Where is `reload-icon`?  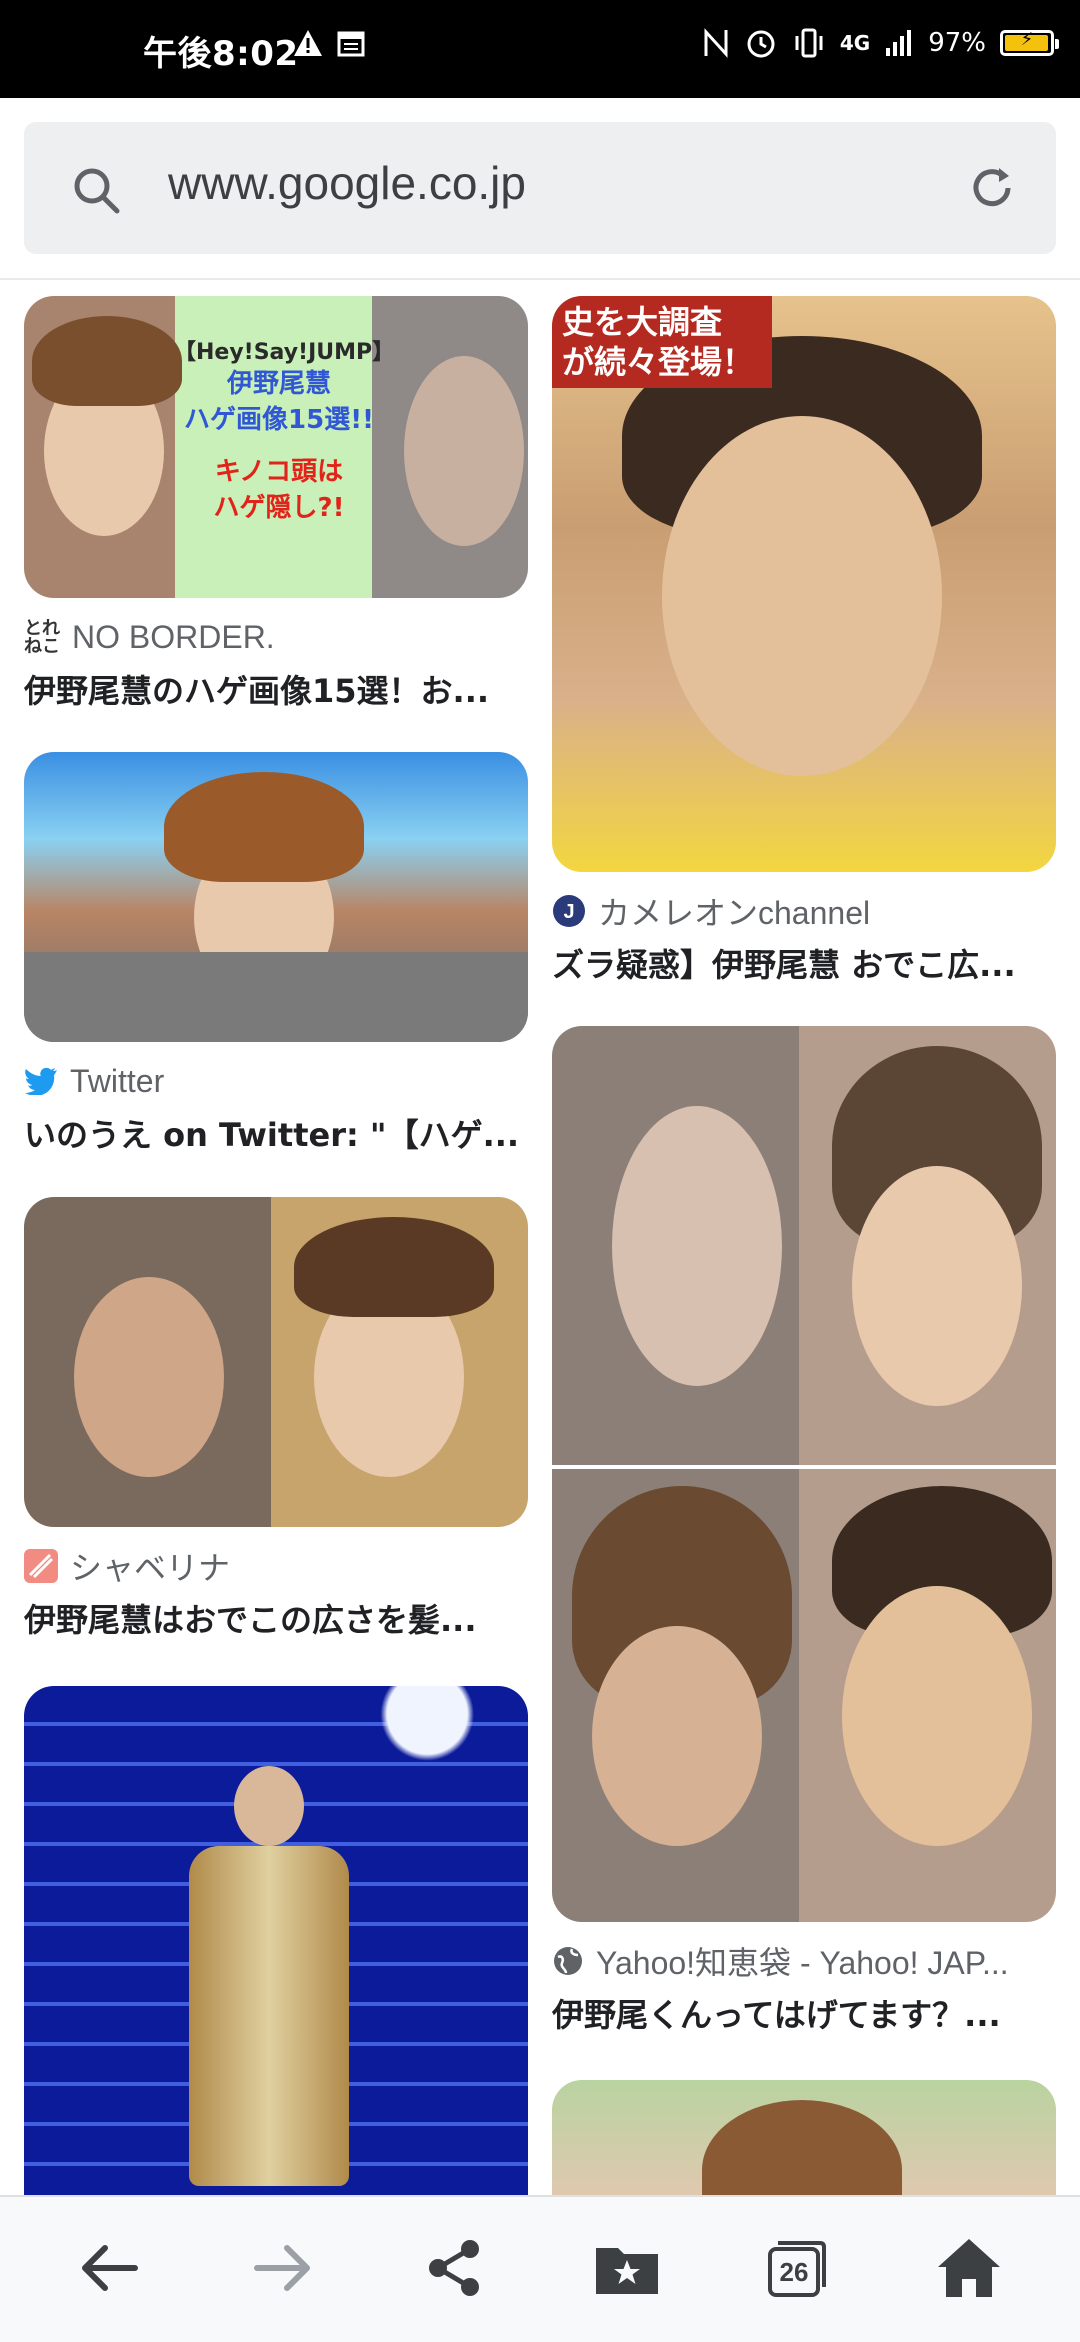
reload-icon is located at coordinates (992, 188).